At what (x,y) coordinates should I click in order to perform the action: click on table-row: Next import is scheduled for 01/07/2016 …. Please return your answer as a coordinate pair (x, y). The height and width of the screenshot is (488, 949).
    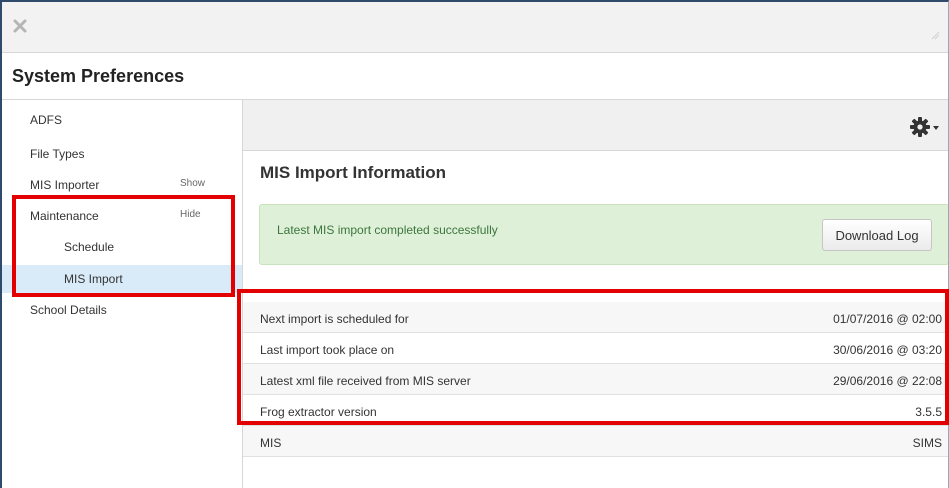
    Looking at the image, I should click on (595, 317).